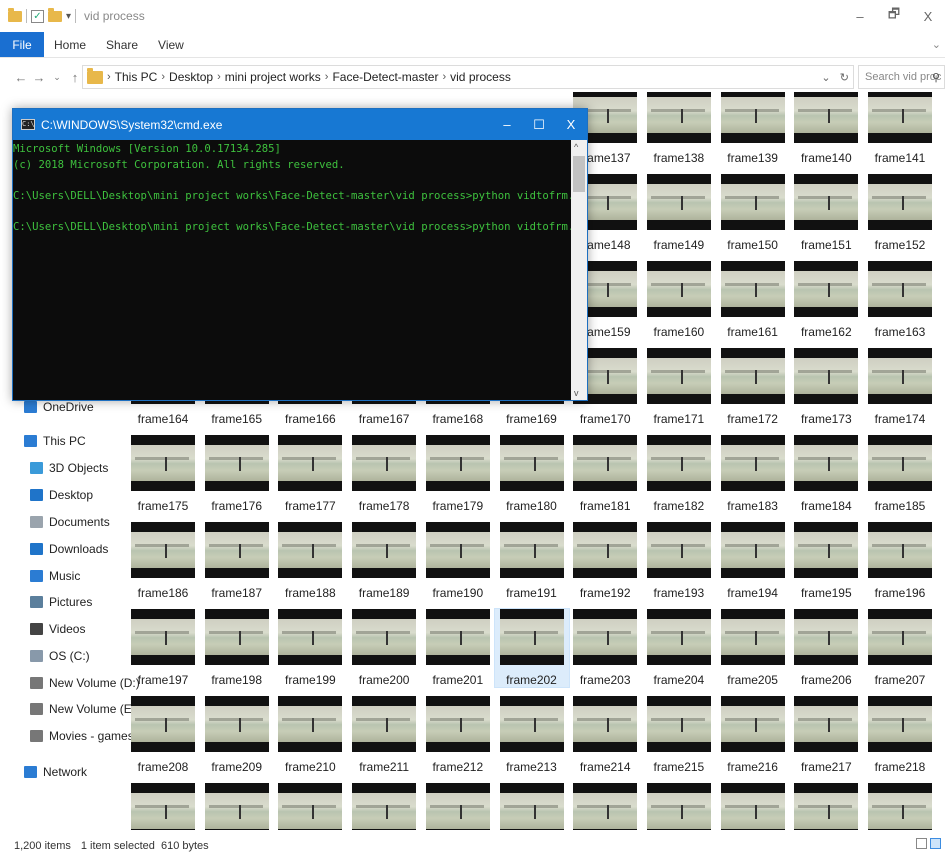  I want to click on refresh-icon: ↻, so click(844, 78).